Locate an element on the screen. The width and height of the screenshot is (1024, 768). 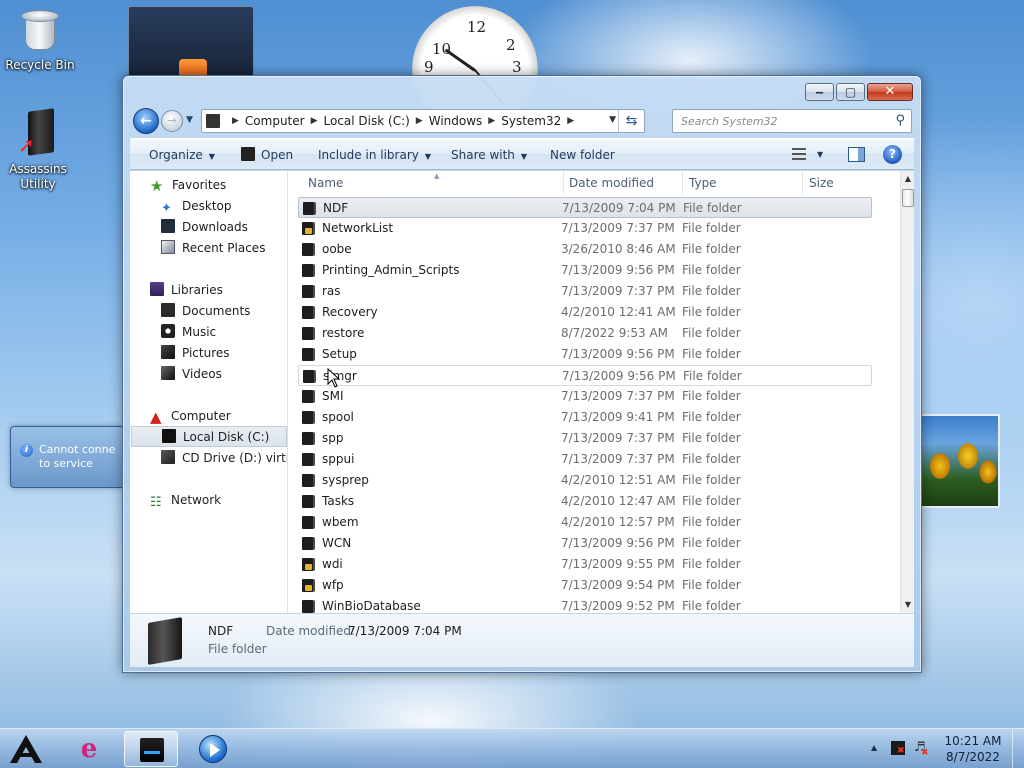
nav-local-disk: Local Disk (C:) is located at coordinates (209, 436).